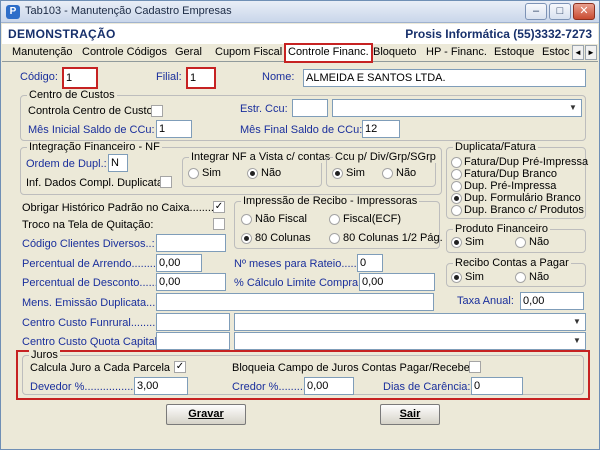 The height and width of the screenshot is (450, 600). I want to click on tab-estoc: Estoc, so click(556, 53).